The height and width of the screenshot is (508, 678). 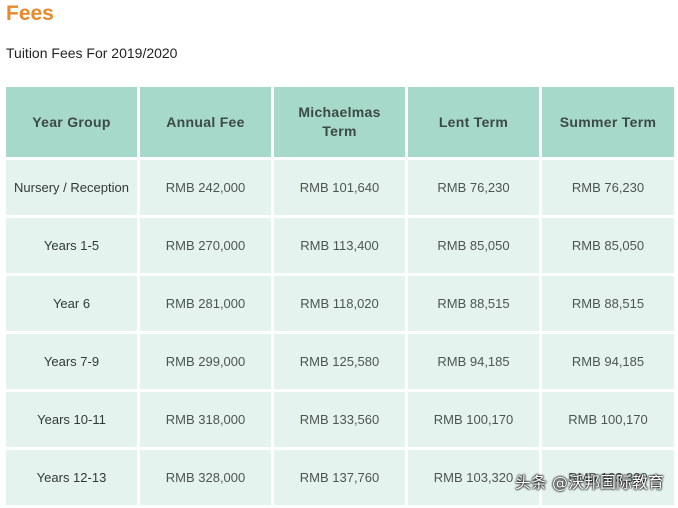 What do you see at coordinates (608, 303) in the screenshot?
I see `cell-summer-term: RMB 88,515` at bounding box center [608, 303].